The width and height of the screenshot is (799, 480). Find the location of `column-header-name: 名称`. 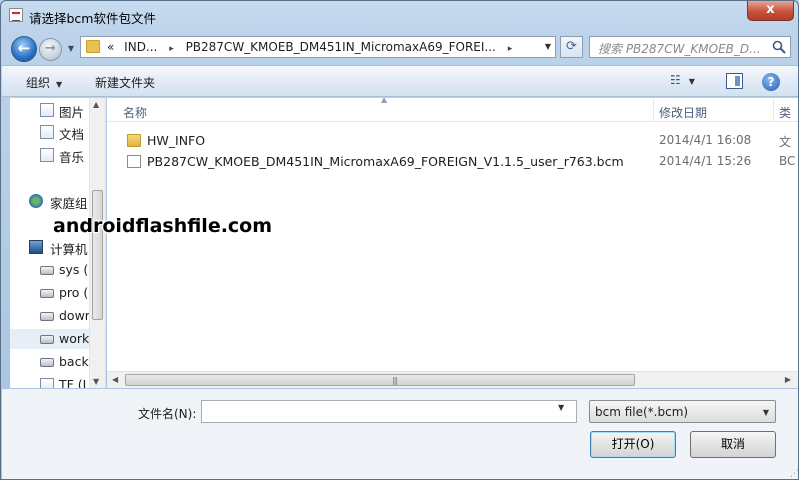

column-header-name: 名称 is located at coordinates (135, 112).